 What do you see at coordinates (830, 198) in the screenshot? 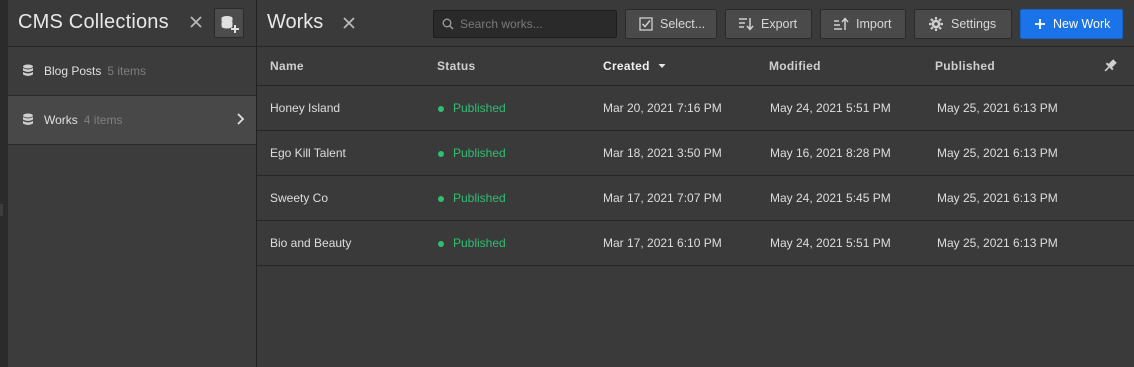
I see `cell-modified: May 24, 2021 5:45 PM` at bounding box center [830, 198].